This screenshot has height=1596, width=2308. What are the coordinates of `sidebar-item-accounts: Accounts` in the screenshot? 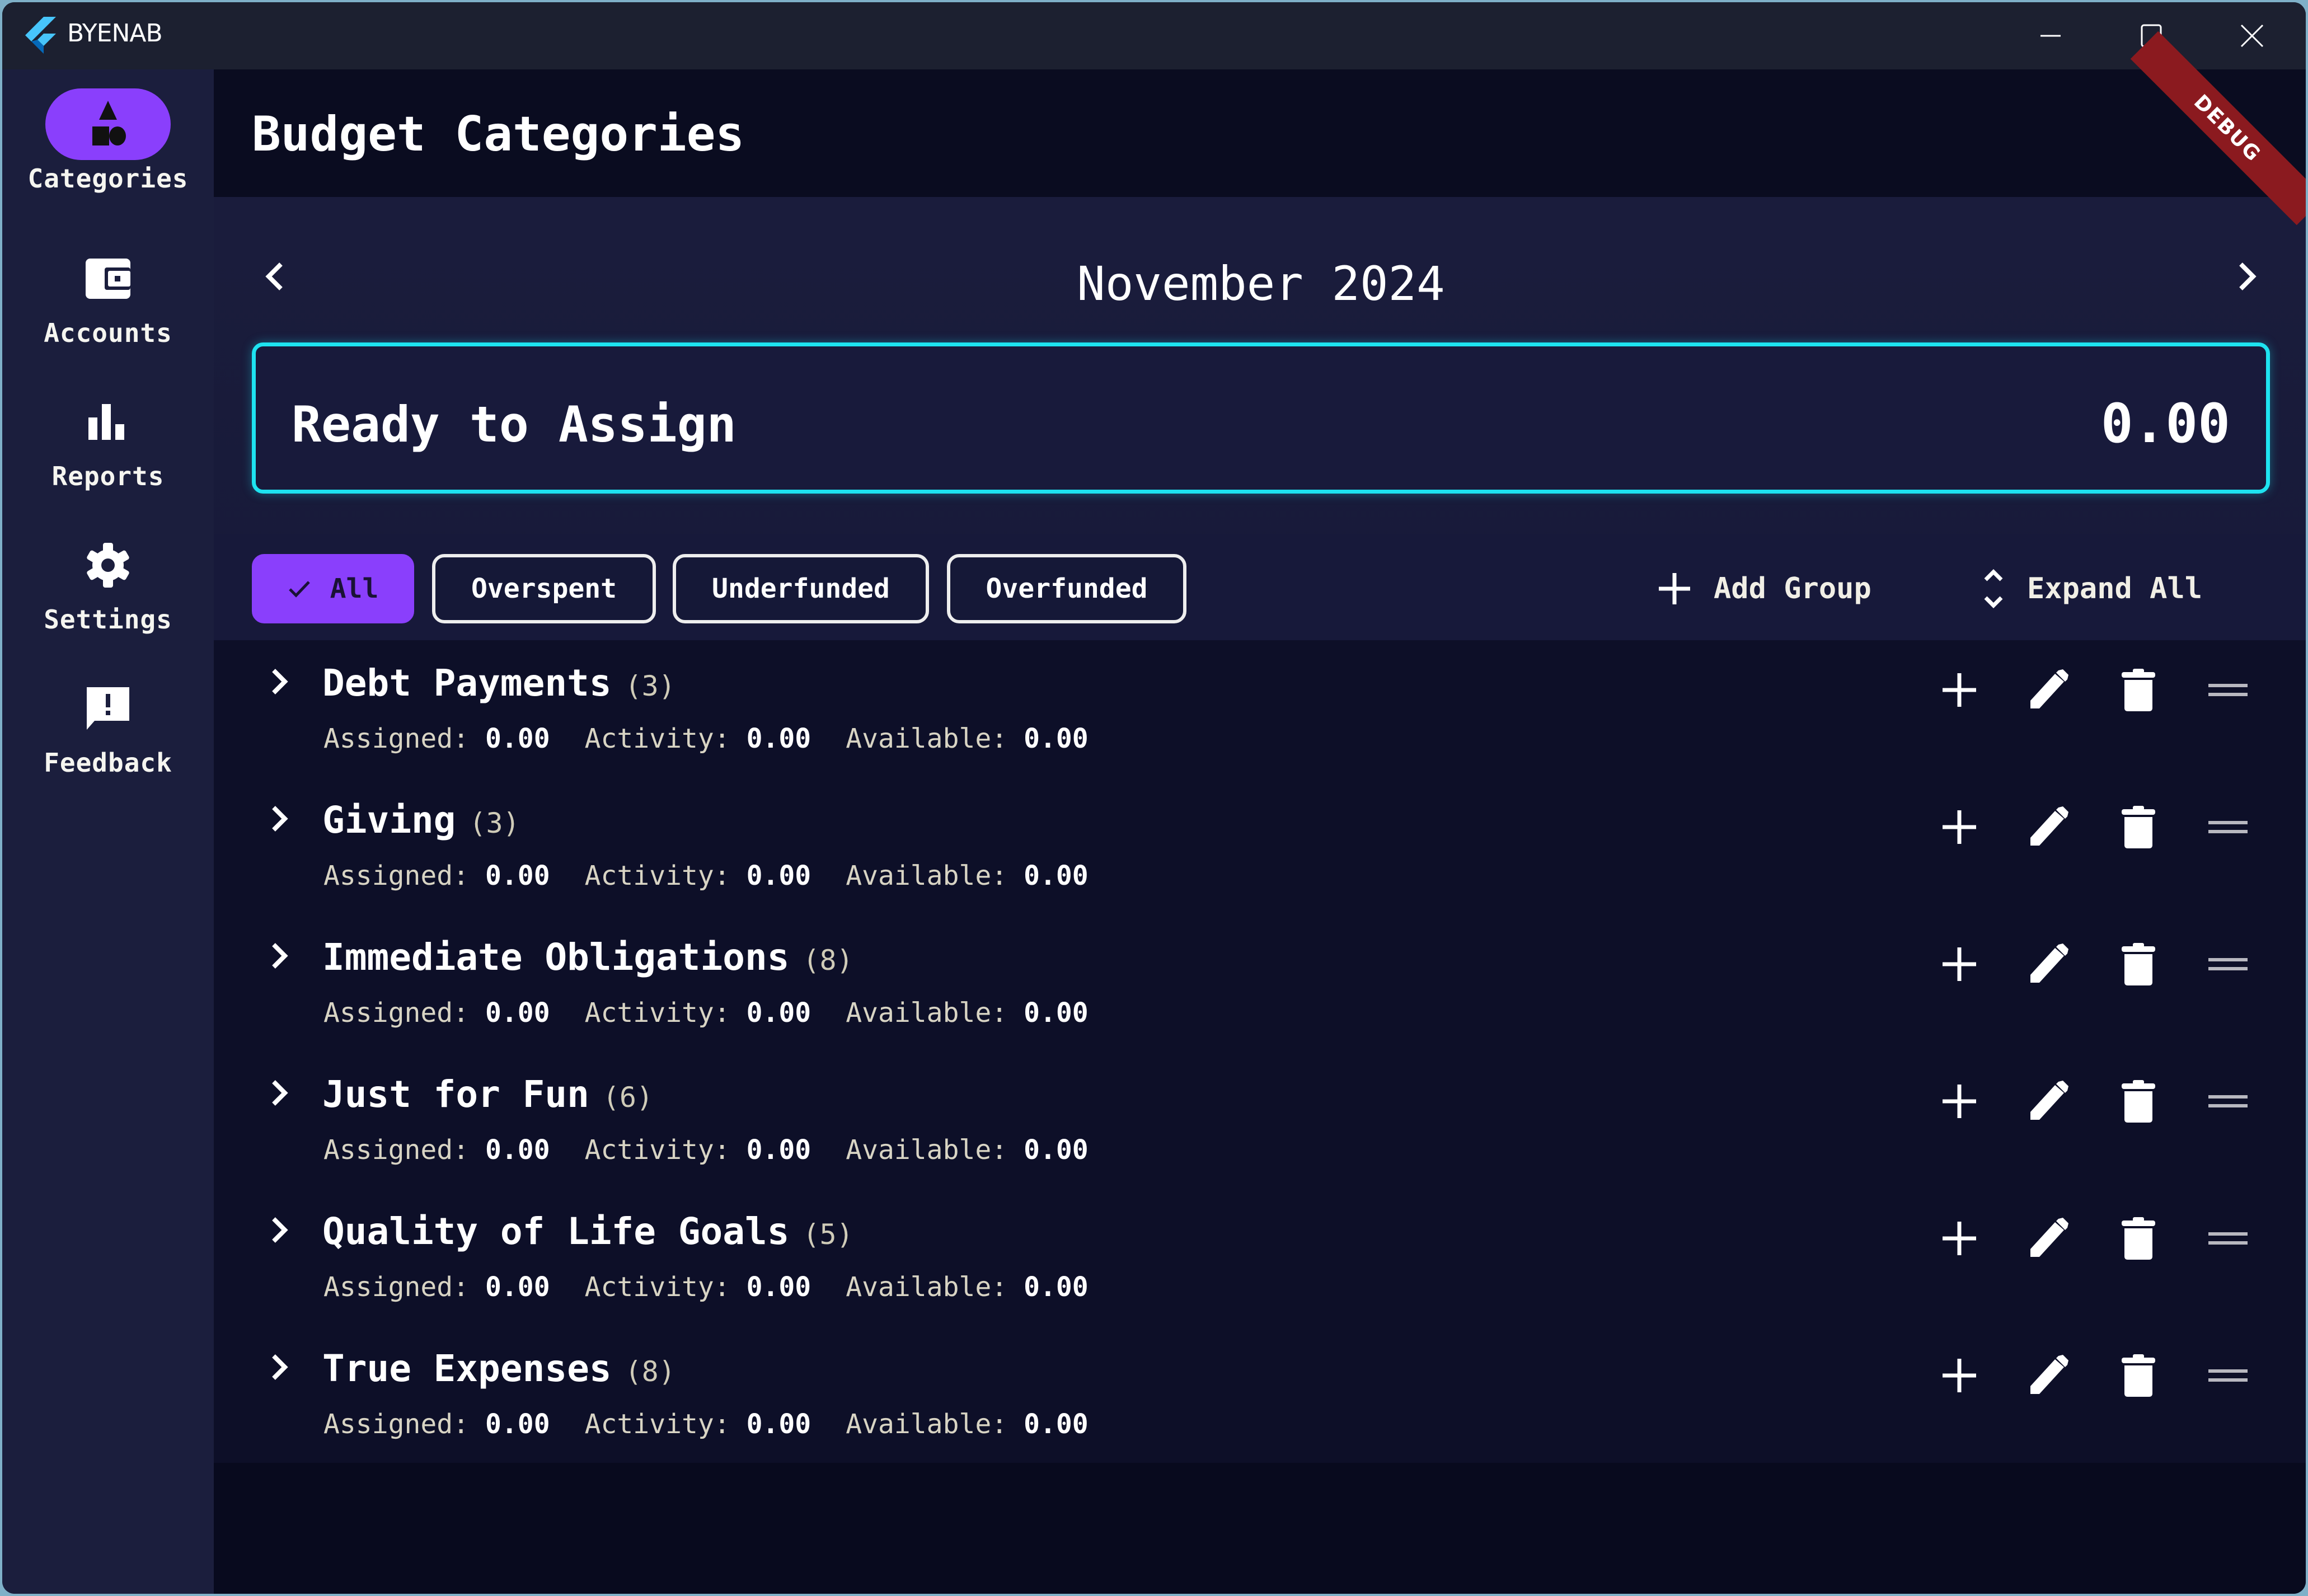 It's located at (108, 295).